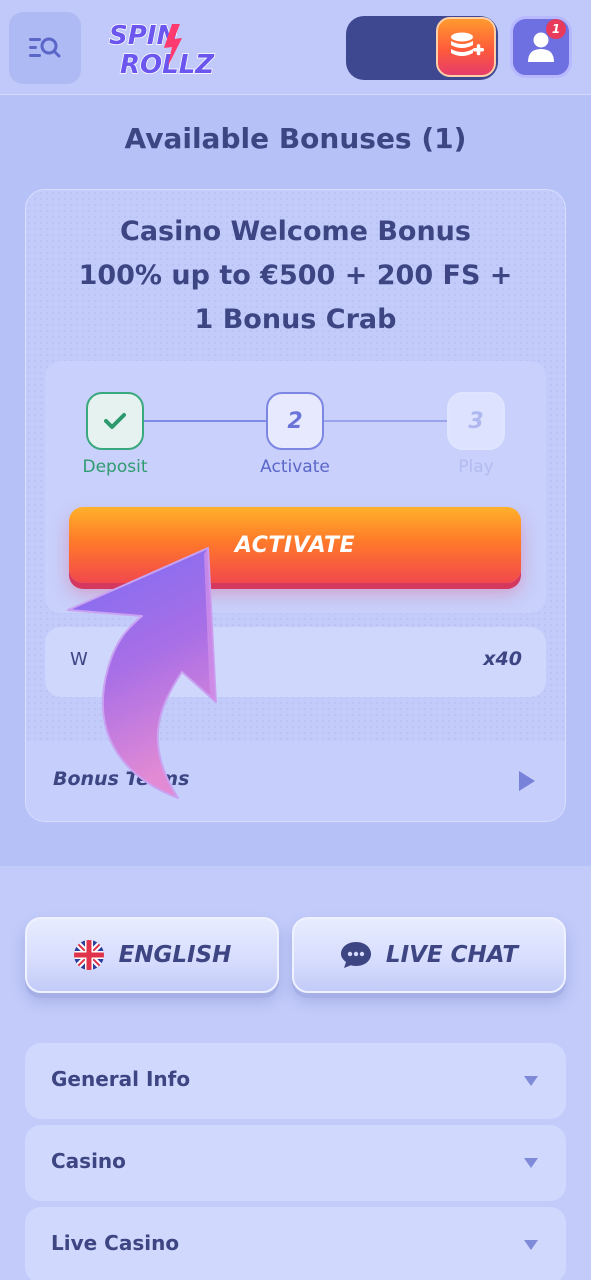 Image resolution: width=591 pixels, height=1280 pixels. I want to click on search-list-icon, so click(45, 47).